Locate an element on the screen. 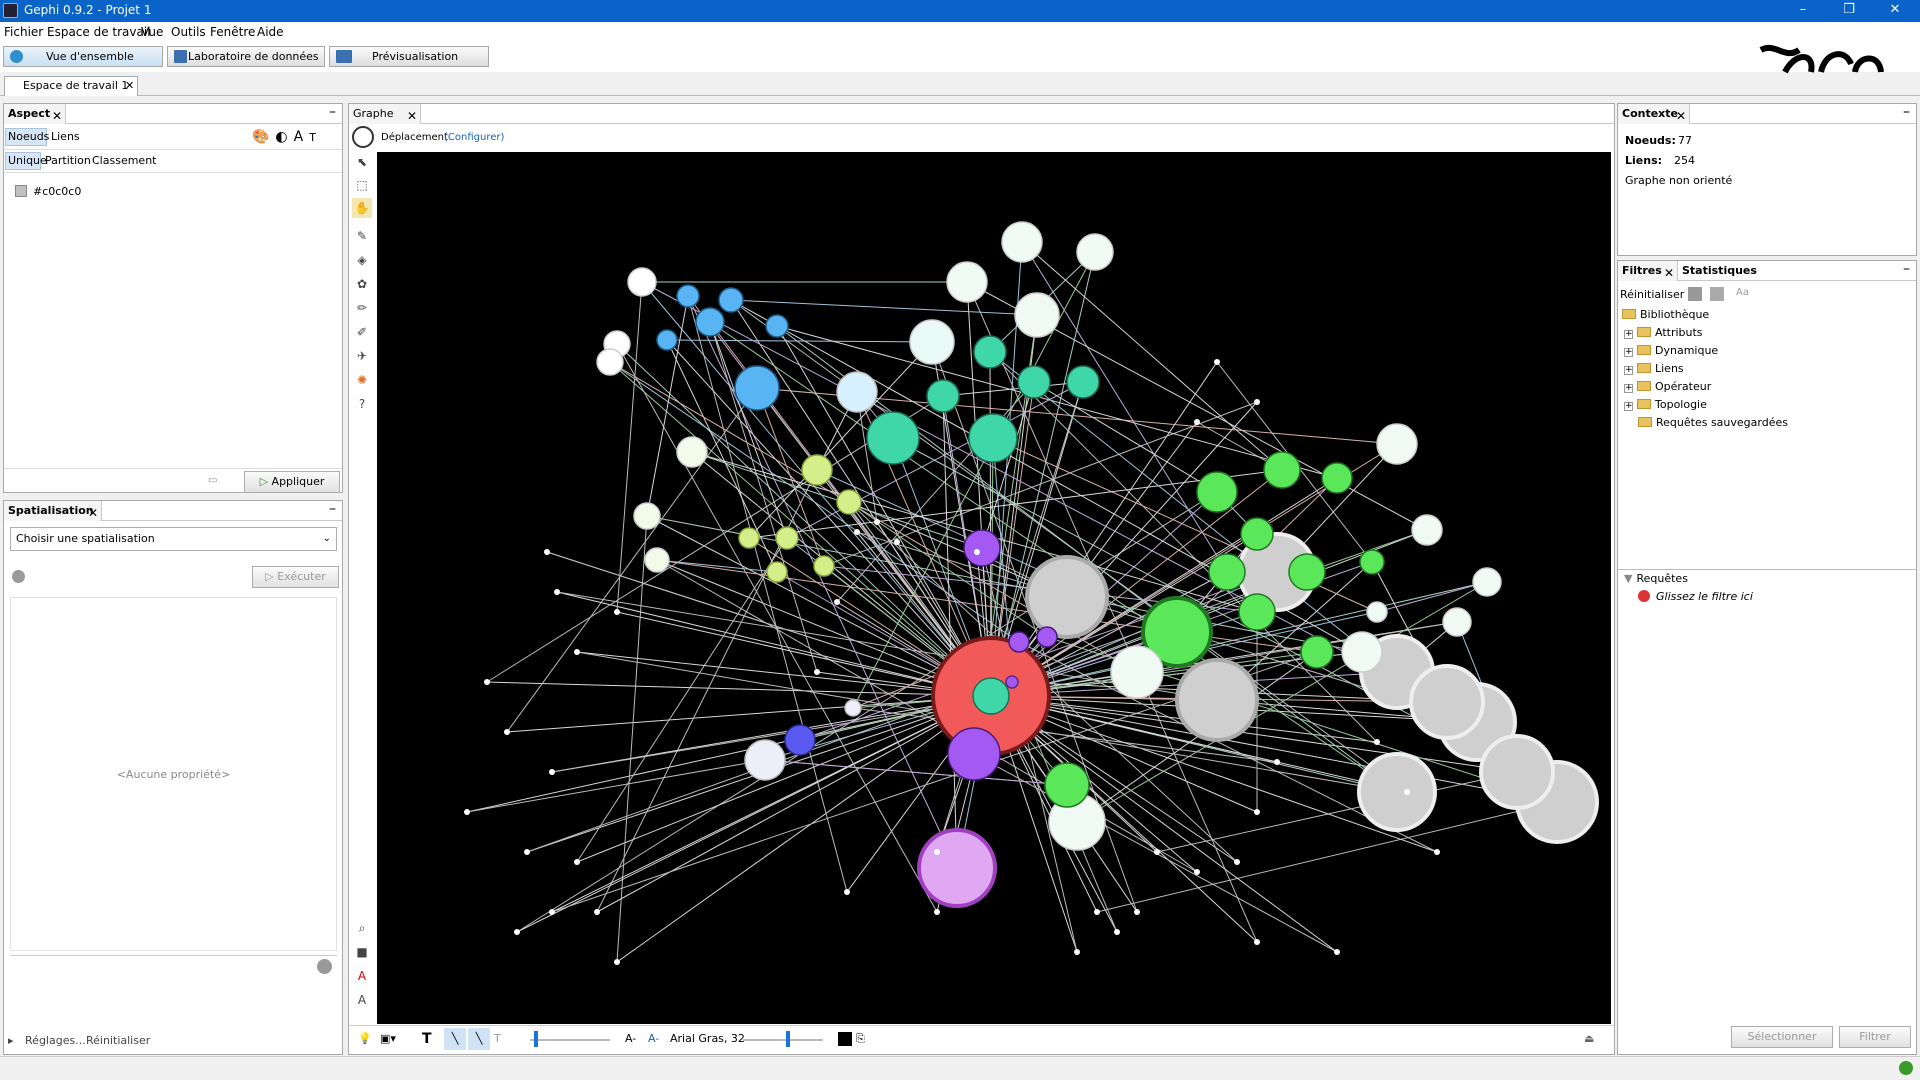 The height and width of the screenshot is (1080, 1920). node-label-icon: T is located at coordinates (497, 1039).